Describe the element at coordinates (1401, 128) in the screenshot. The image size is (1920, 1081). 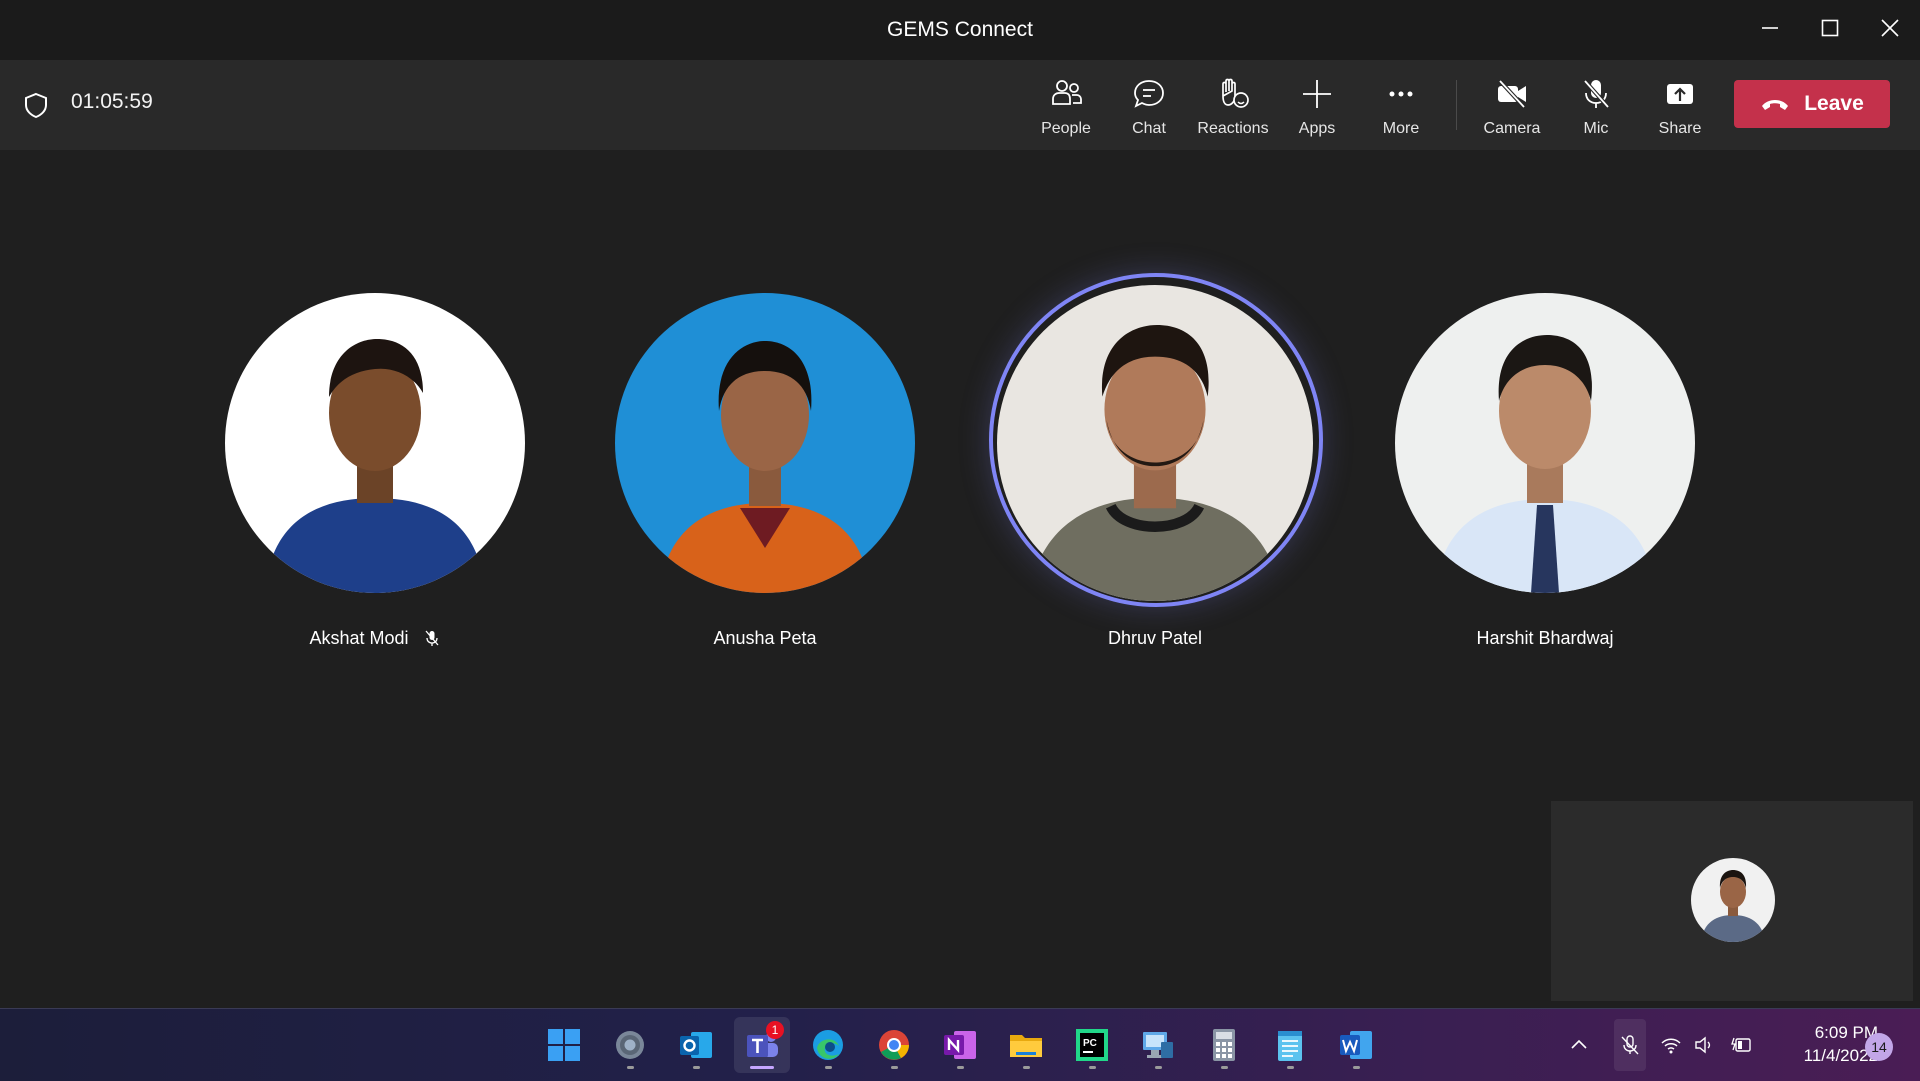
I see `more-label: More` at that location.